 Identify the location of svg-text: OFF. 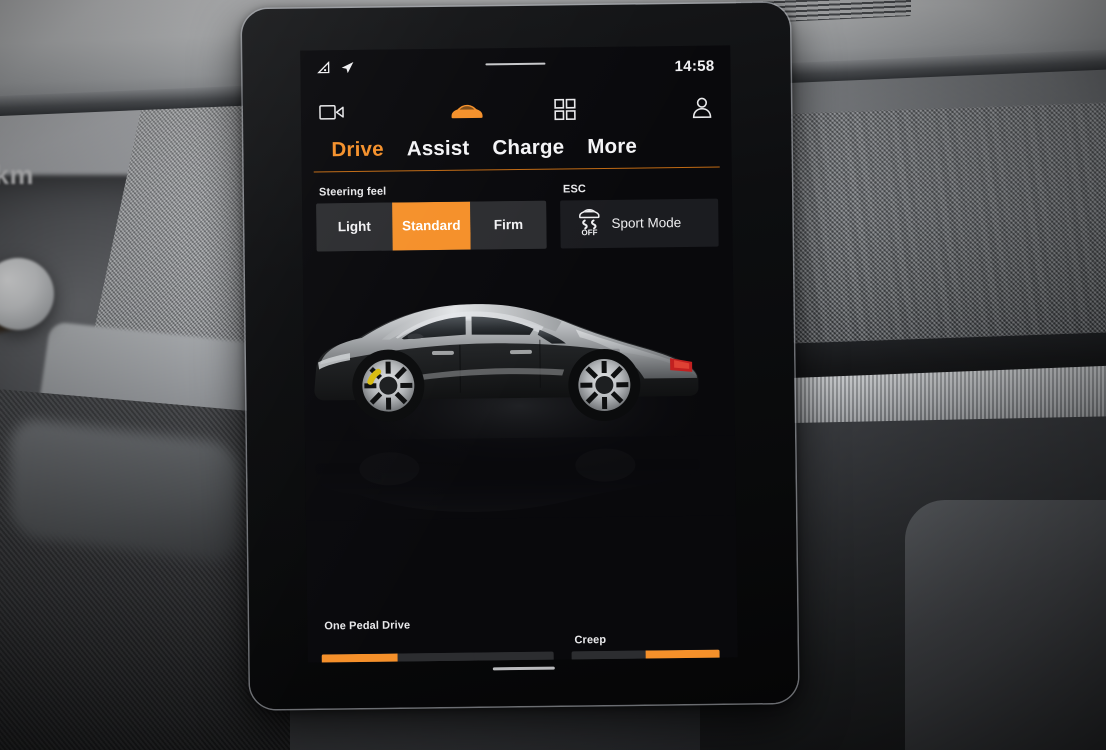
(589, 232).